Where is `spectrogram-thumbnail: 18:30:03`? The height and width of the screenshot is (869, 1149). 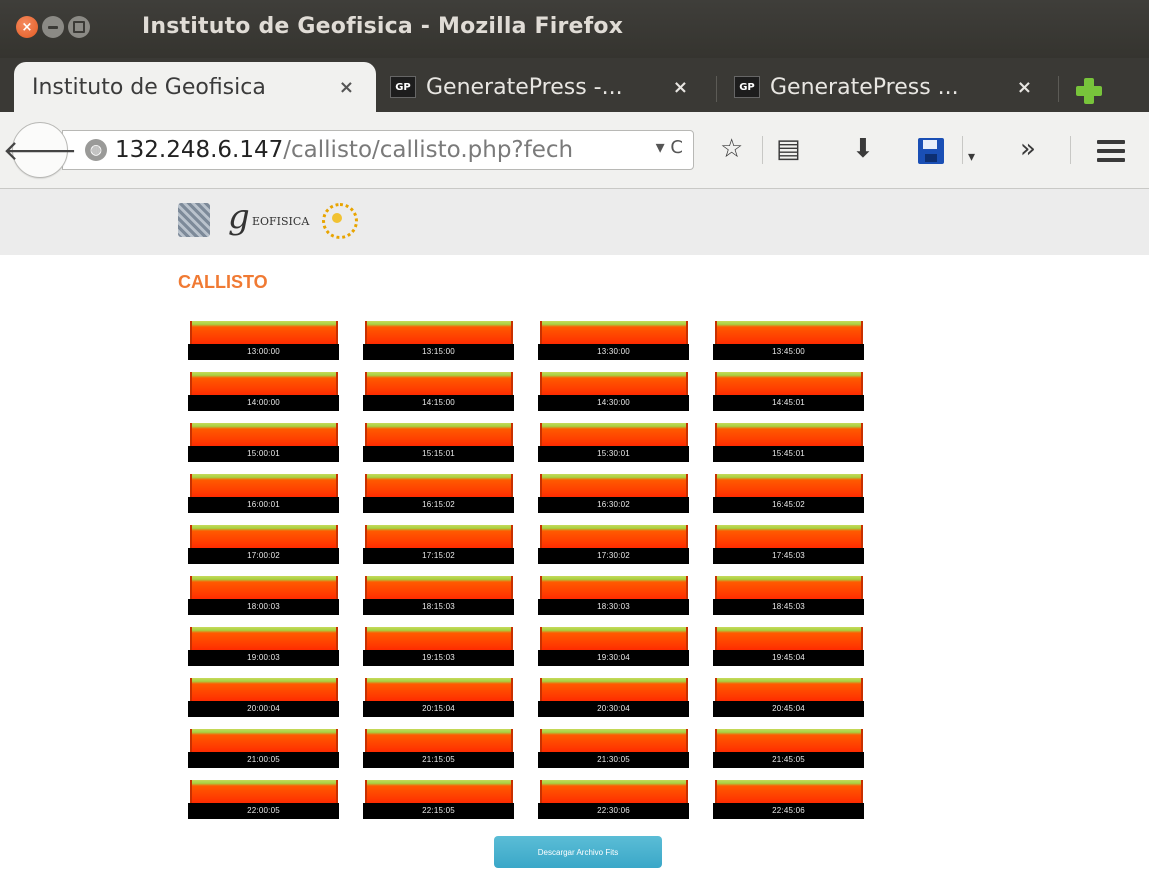 spectrogram-thumbnail: 18:30:03 is located at coordinates (613, 595).